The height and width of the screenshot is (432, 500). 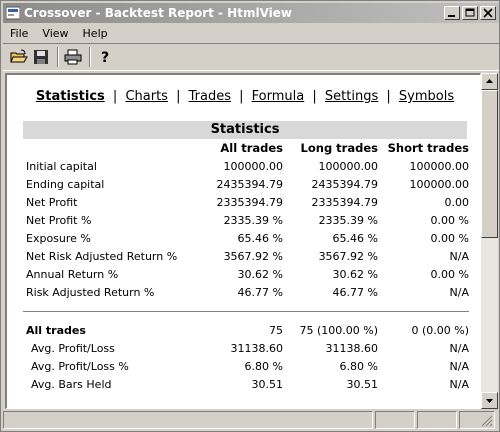 I want to click on toolbar: ?, so click(x=251, y=57).